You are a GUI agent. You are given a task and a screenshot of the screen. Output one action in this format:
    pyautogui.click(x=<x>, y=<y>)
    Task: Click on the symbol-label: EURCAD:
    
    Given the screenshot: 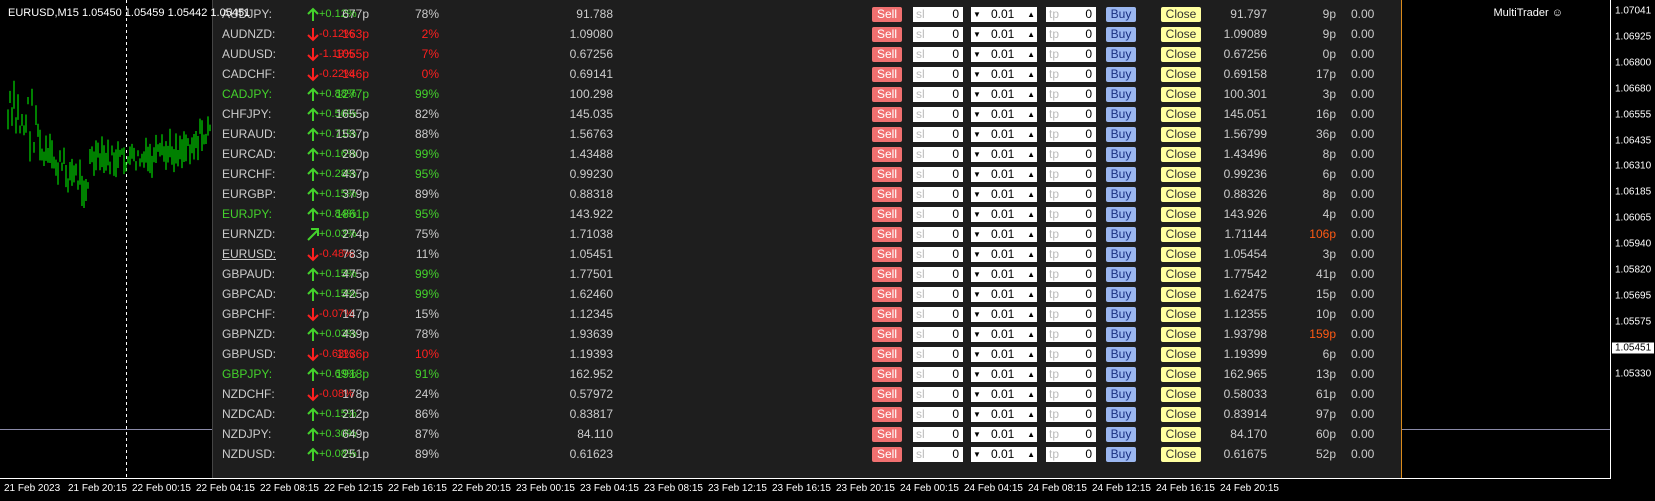 What is the action you would take?
    pyautogui.click(x=249, y=154)
    